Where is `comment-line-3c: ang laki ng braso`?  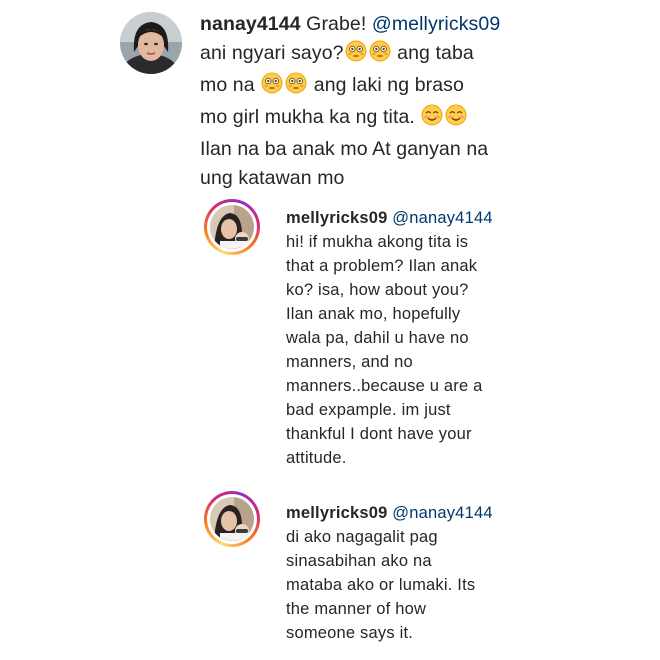
comment-line-3c: ang laki ng braso is located at coordinates (388, 85).